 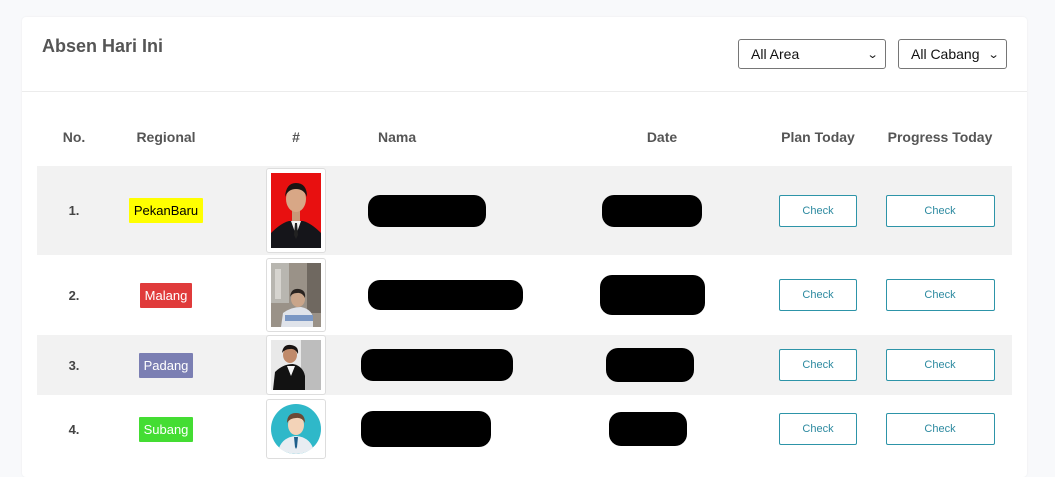 I want to click on area-select-value: All Area, so click(x=775, y=54).